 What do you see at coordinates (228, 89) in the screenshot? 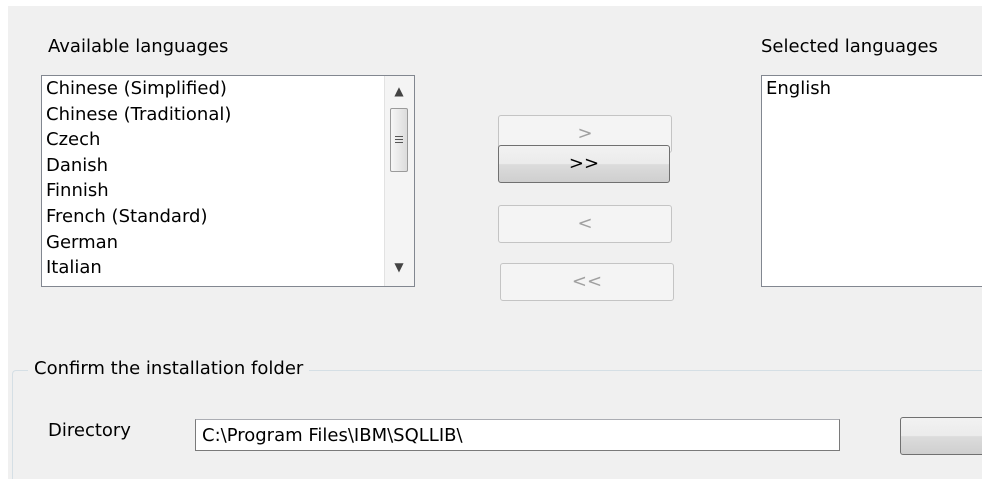
I see `list-item: Chinese (Simplified)` at bounding box center [228, 89].